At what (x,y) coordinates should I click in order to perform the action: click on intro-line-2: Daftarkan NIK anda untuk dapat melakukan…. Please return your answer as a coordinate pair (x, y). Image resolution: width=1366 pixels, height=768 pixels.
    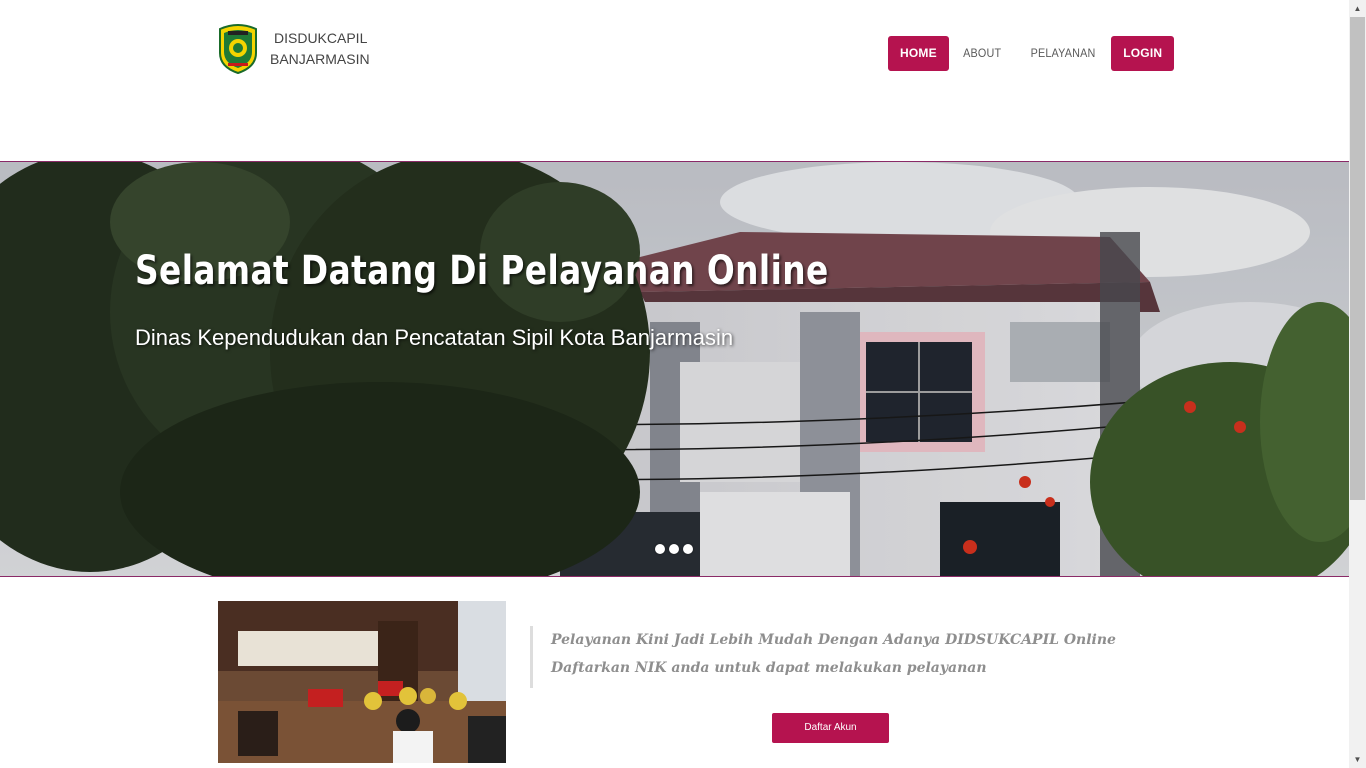
    Looking at the image, I should click on (769, 668).